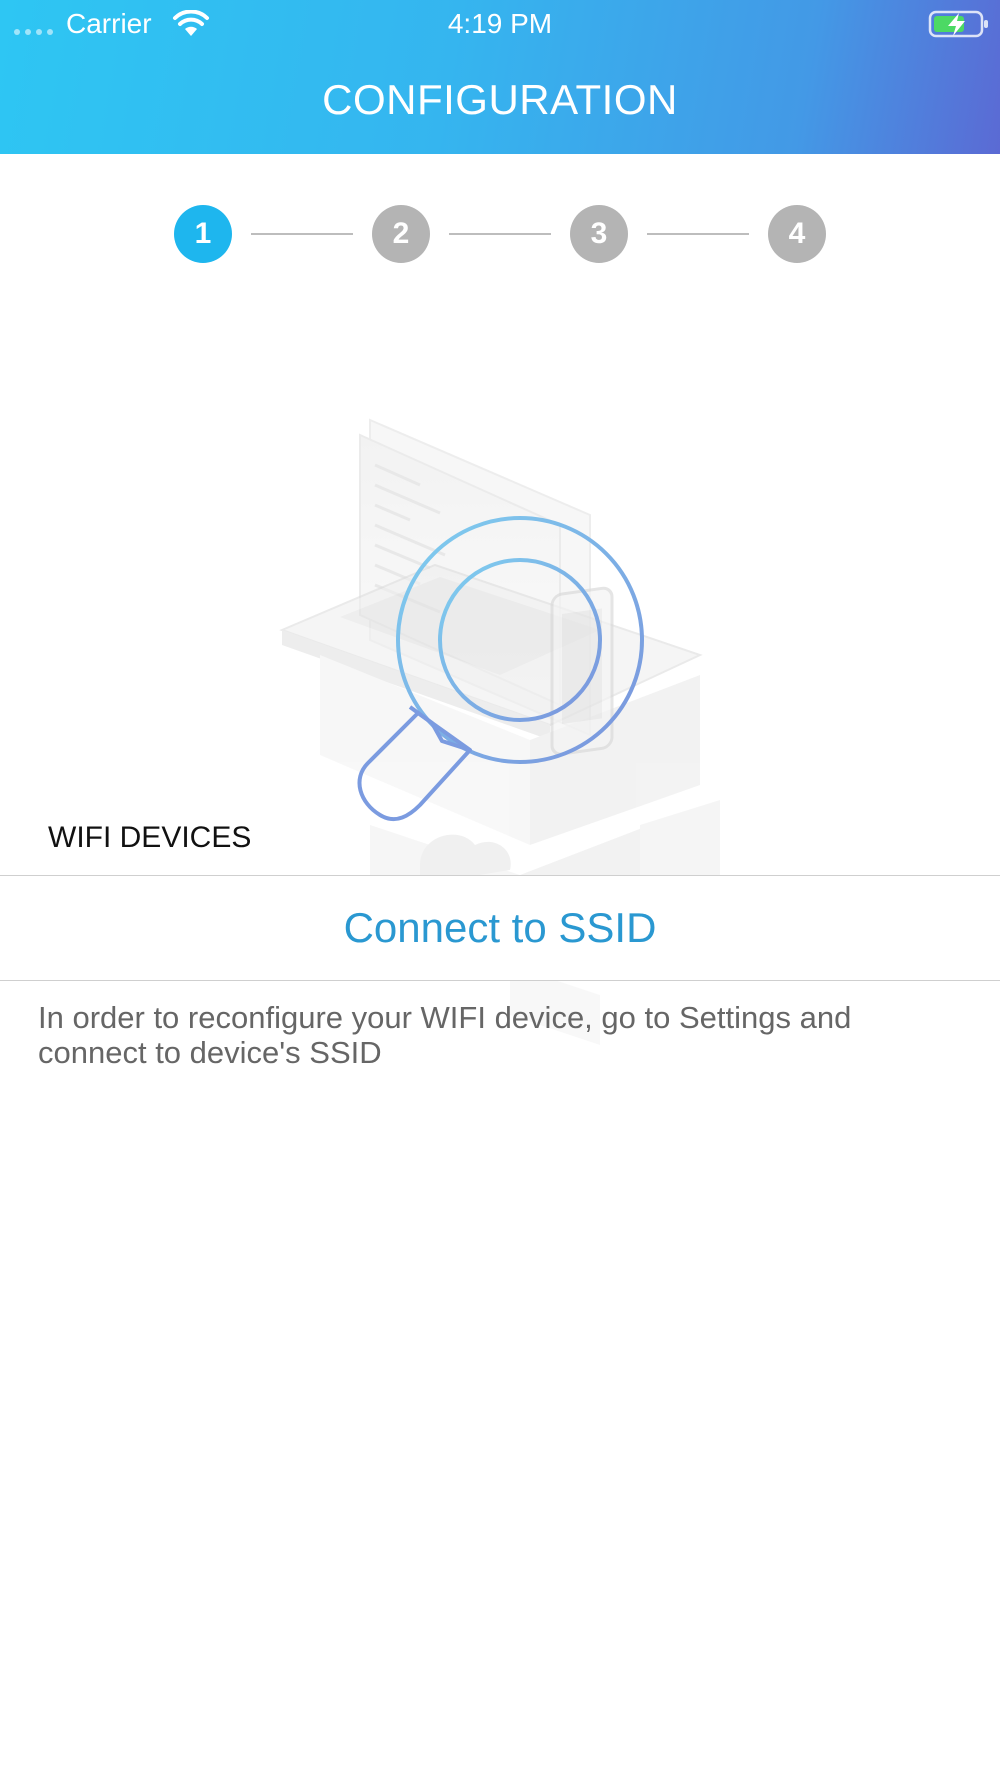 This screenshot has width=1000, height=1778. I want to click on battery-charging-icon, so click(958, 24).